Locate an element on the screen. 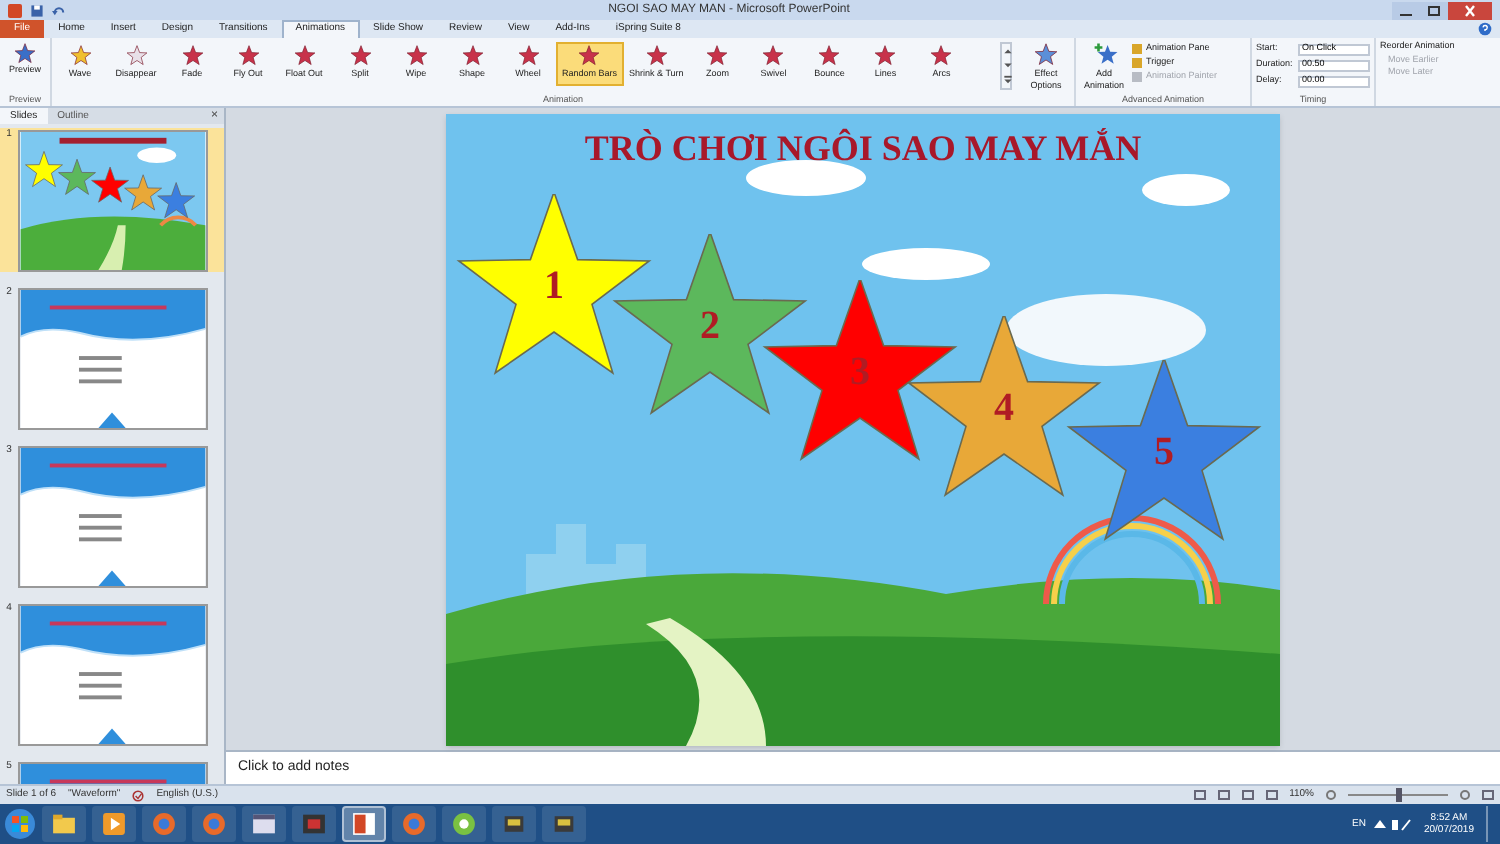 The image size is (1500, 844). star-number: 1 is located at coordinates (554, 285).